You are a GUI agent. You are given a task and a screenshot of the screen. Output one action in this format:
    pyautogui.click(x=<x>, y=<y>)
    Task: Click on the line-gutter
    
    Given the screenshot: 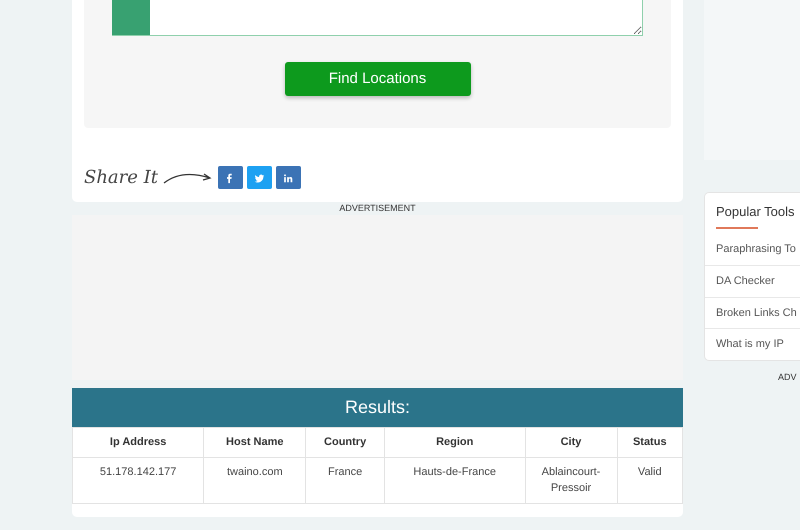 What is the action you would take?
    pyautogui.click(x=131, y=18)
    